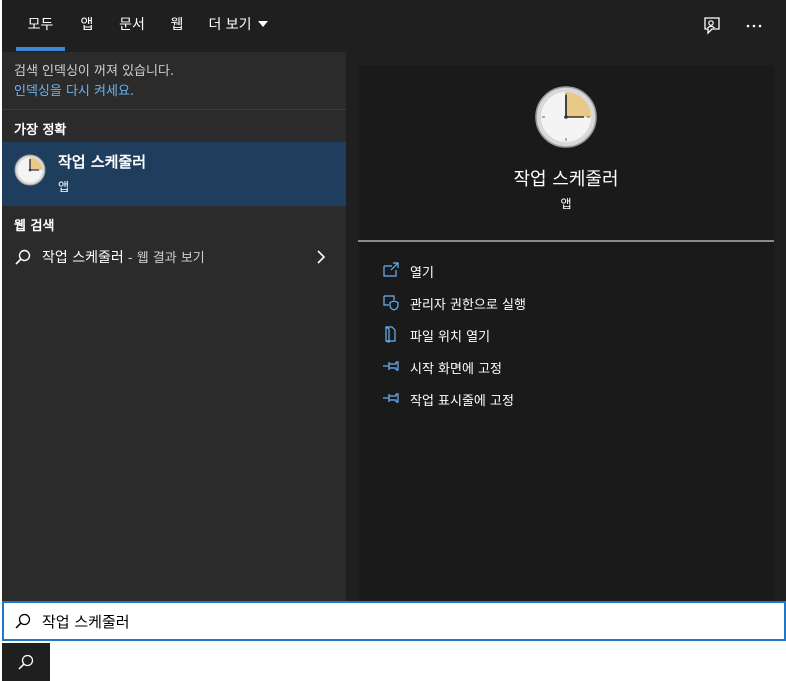 The height and width of the screenshot is (681, 786). Describe the element at coordinates (566, 179) in the screenshot. I see `preview-title: 작업 스케줄러` at that location.